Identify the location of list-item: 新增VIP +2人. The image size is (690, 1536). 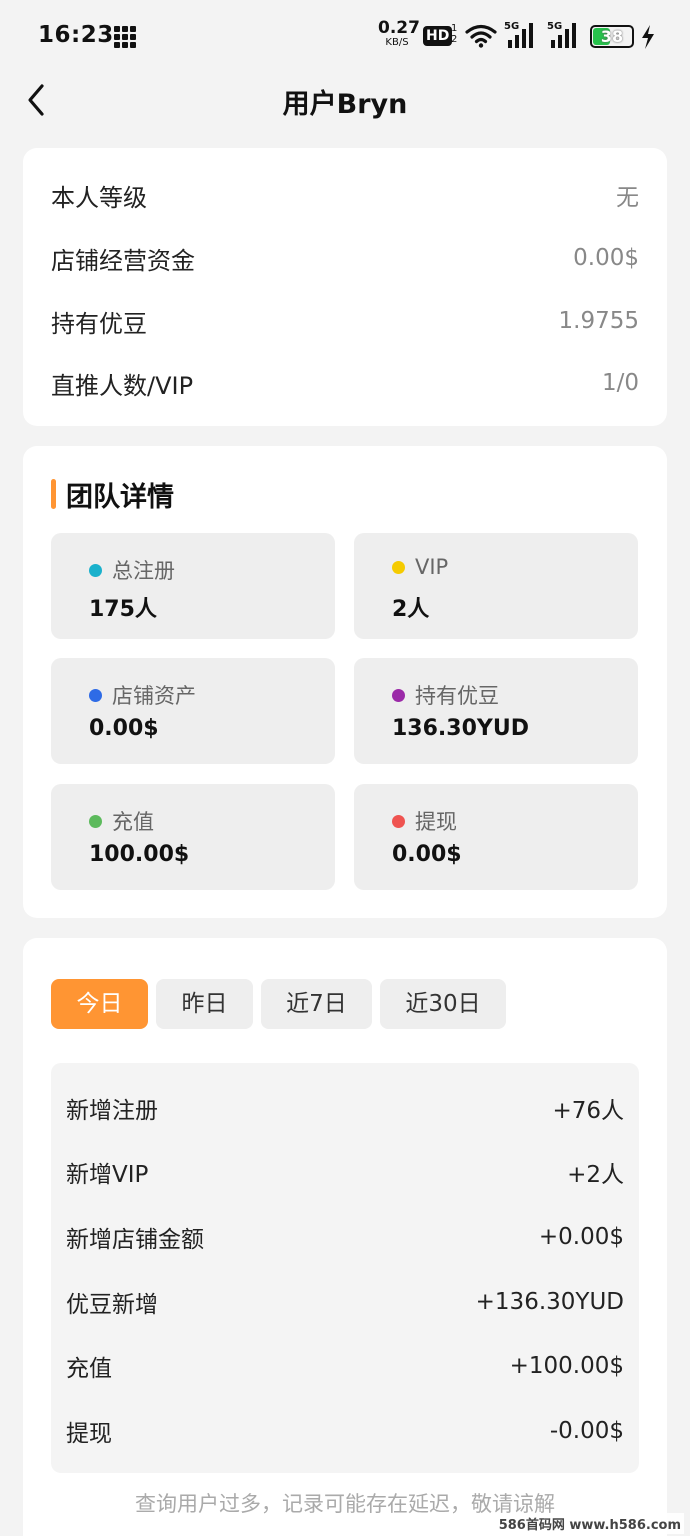
(345, 1172).